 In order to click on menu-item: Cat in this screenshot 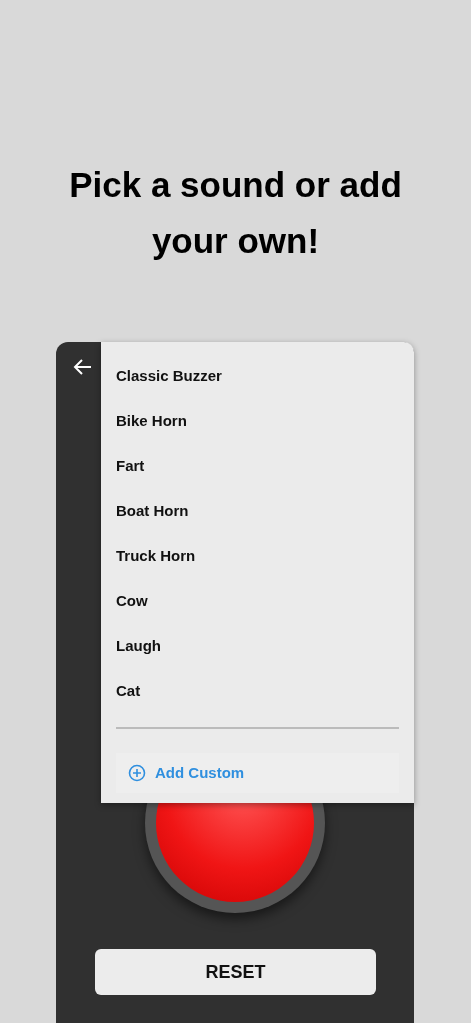, I will do `click(257, 691)`.